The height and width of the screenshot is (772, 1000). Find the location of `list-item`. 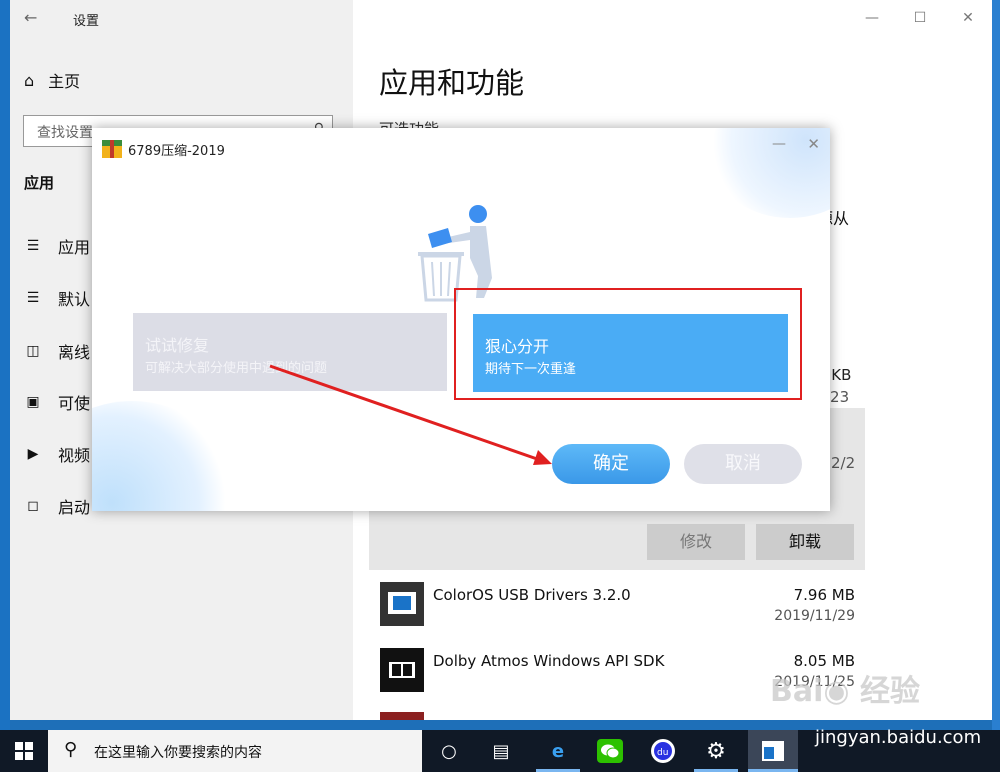

list-item is located at coordinates (617, 716).